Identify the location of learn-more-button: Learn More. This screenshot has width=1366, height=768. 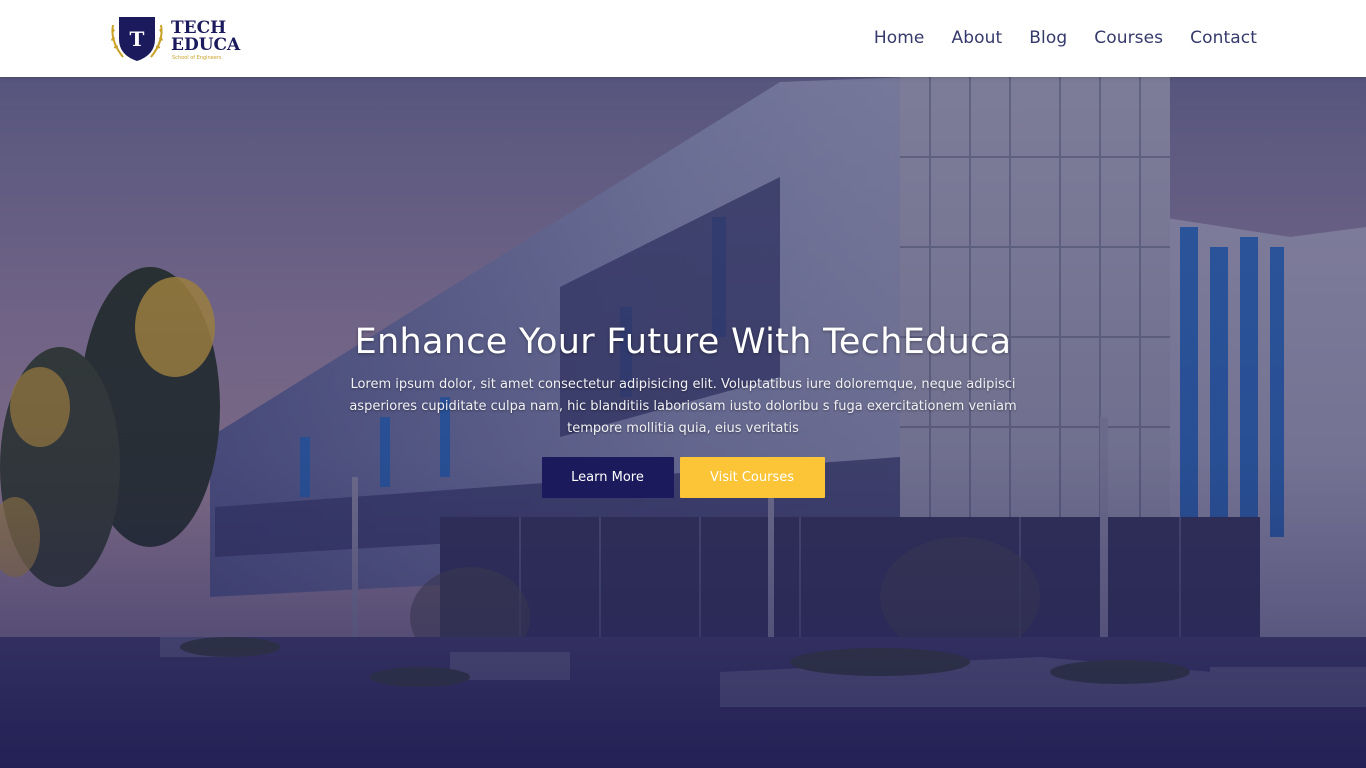
(607, 477).